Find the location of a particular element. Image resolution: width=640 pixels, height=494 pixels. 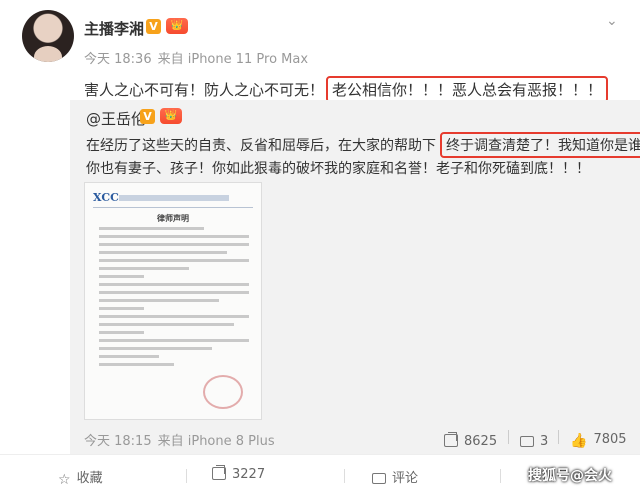

repost-comment-button: 3 is located at coordinates (534, 439).